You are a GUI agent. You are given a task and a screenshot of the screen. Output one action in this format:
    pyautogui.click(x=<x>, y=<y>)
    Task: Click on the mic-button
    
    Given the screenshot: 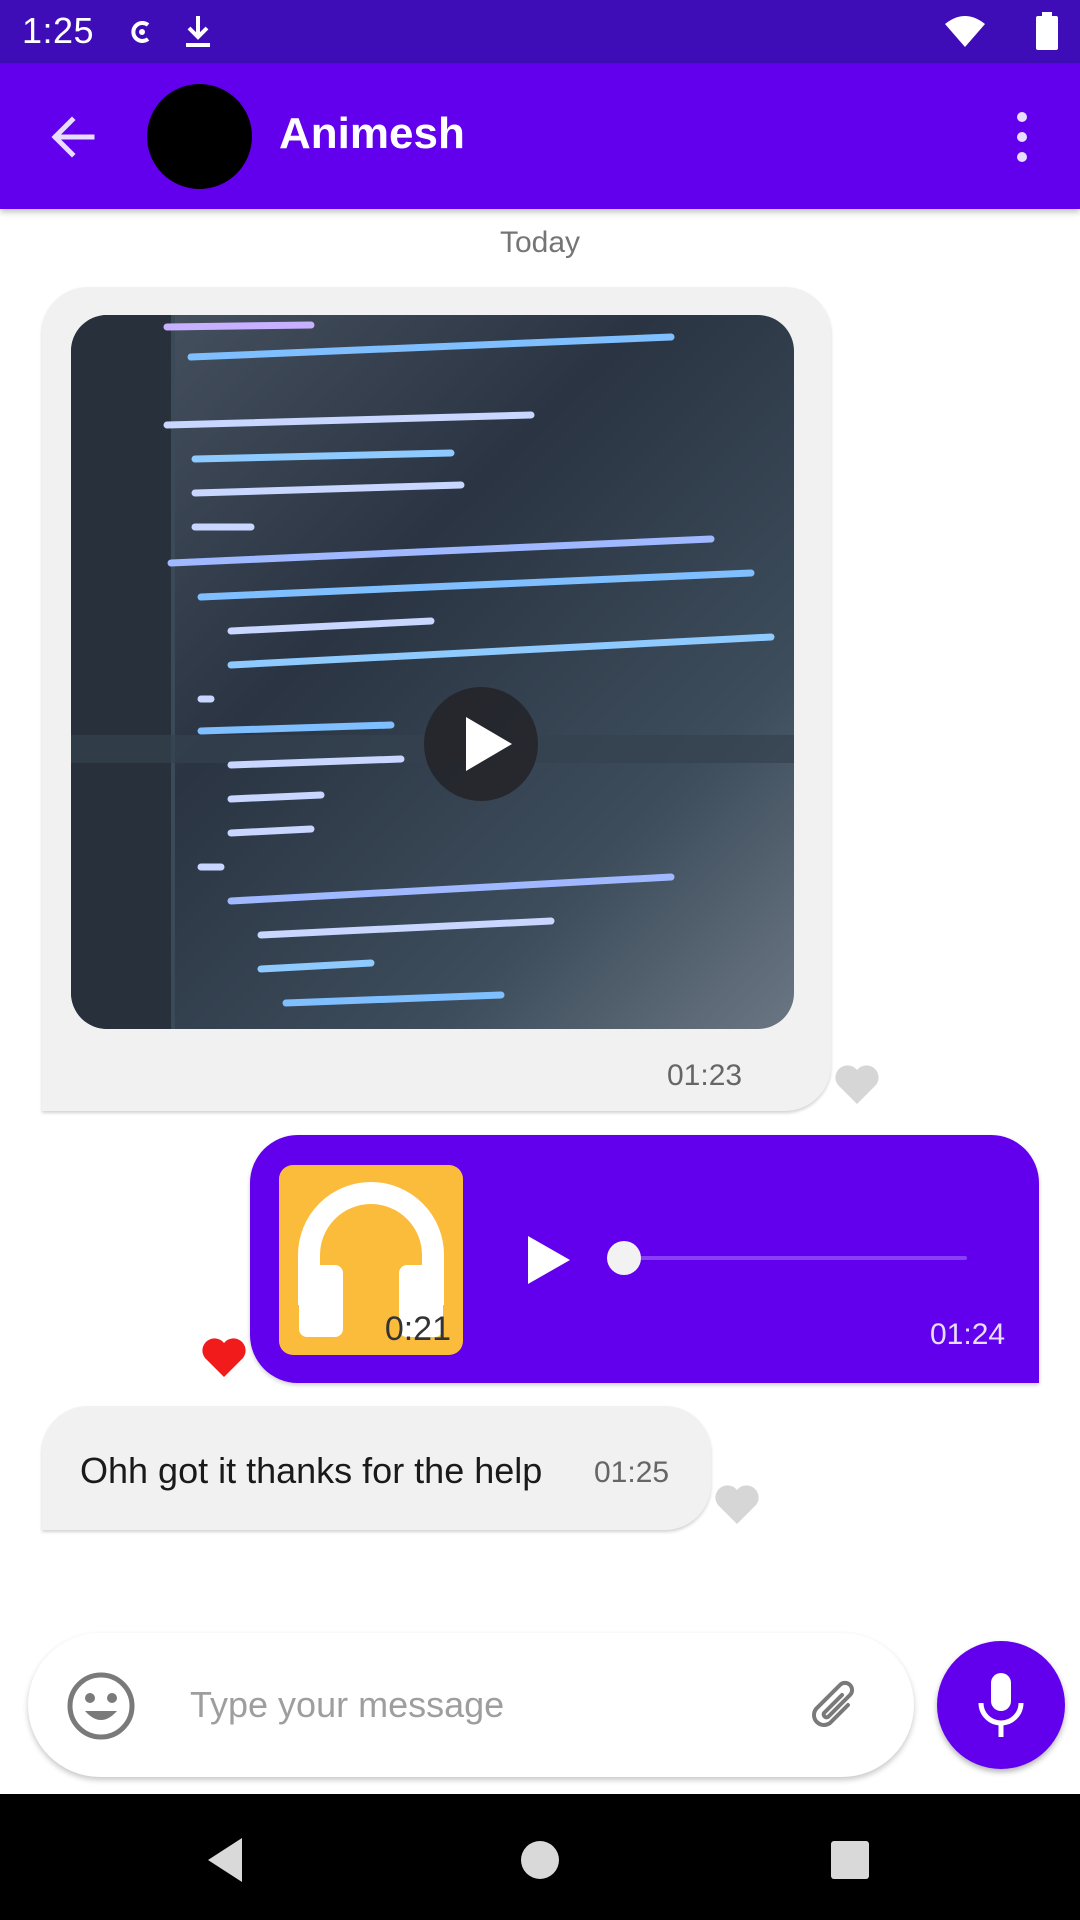 What is the action you would take?
    pyautogui.click(x=1001, y=1705)
    